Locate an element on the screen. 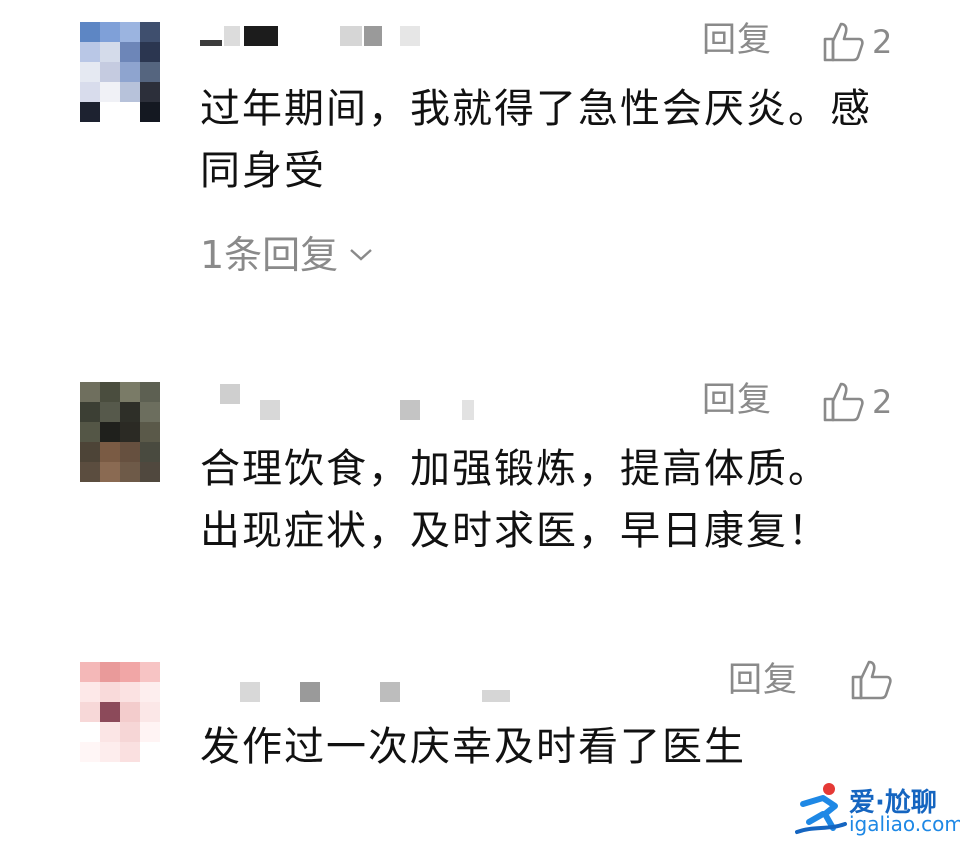 The height and width of the screenshot is (848, 960). watermark-url: igaliao.com is located at coordinates (904, 824).